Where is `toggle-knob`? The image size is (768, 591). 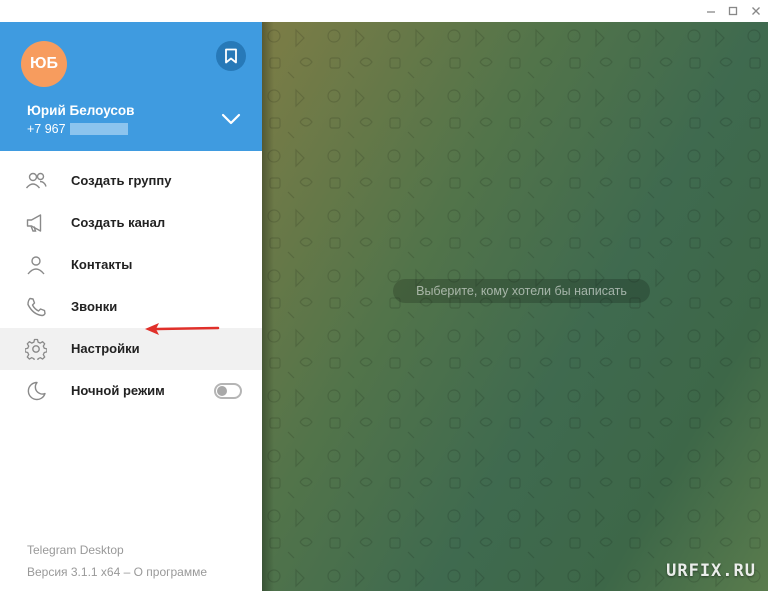 toggle-knob is located at coordinates (222, 391).